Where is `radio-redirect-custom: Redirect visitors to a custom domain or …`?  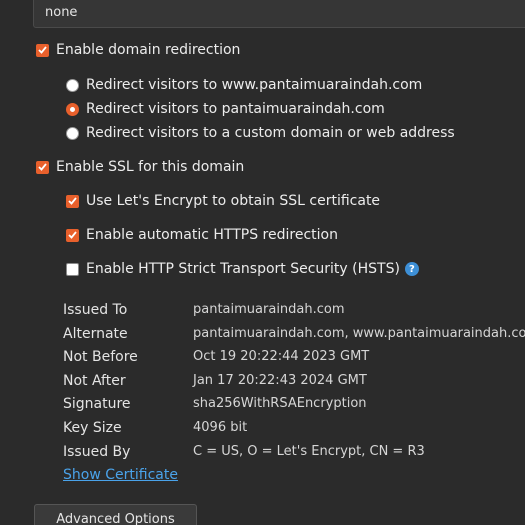
radio-redirect-custom: Redirect visitors to a custom domain or … is located at coordinates (260, 133).